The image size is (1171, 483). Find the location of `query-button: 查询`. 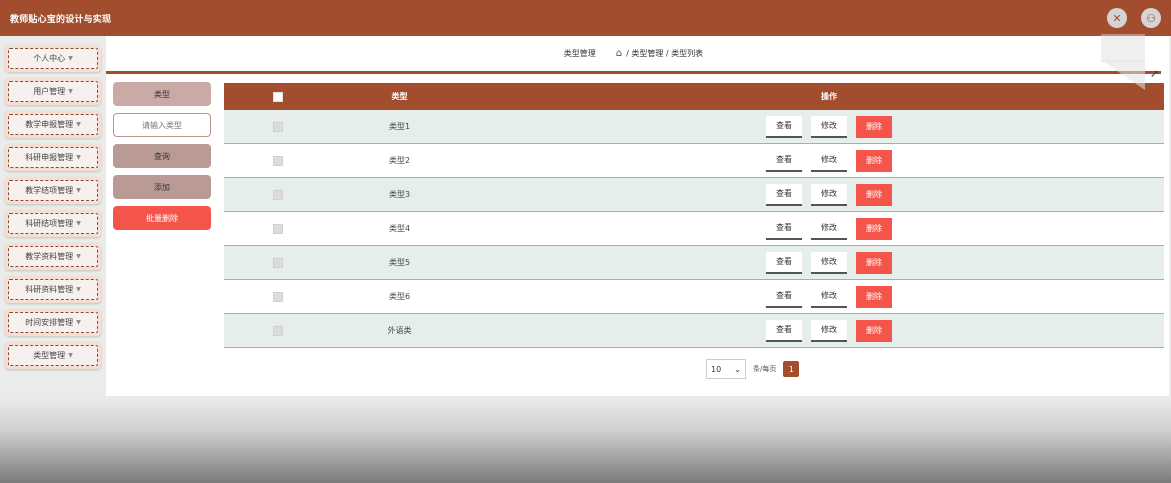

query-button: 查询 is located at coordinates (162, 156).